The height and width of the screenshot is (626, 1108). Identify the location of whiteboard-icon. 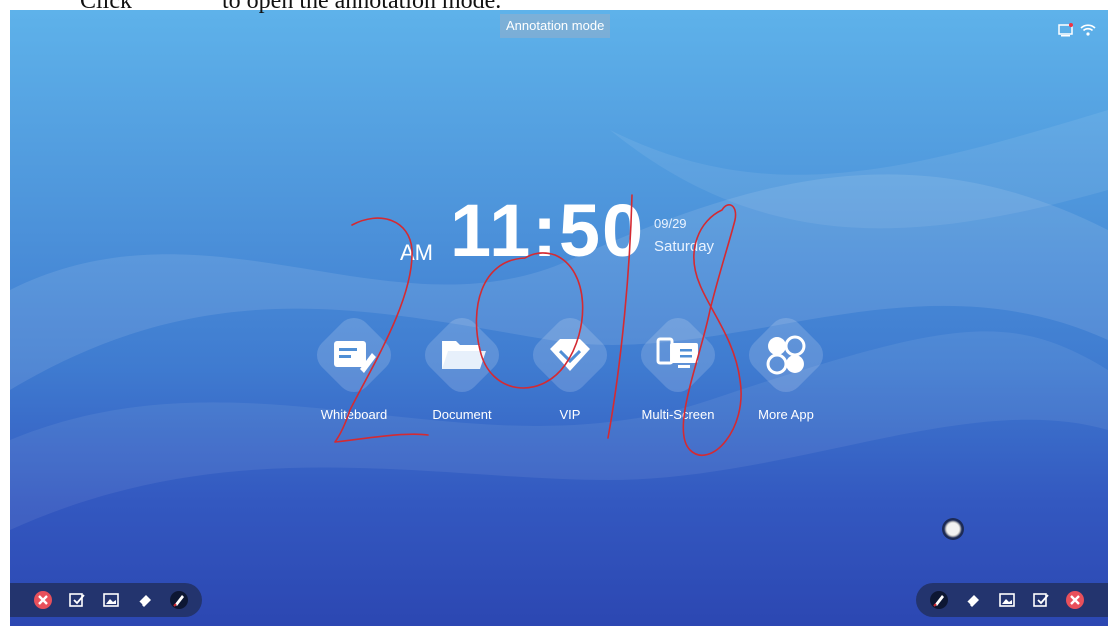
(355, 357).